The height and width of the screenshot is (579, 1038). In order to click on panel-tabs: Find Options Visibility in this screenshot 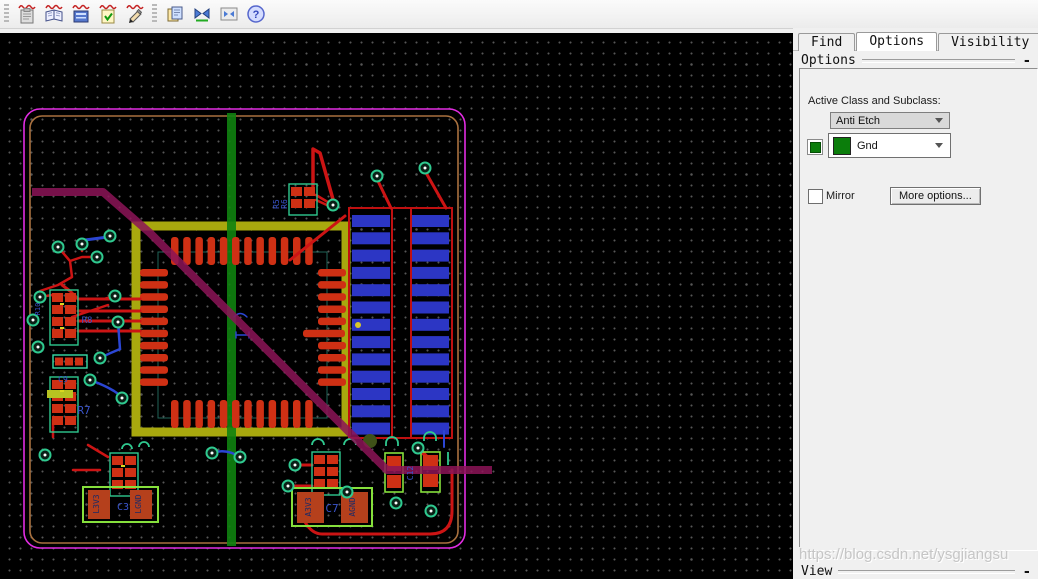, I will do `click(918, 41)`.